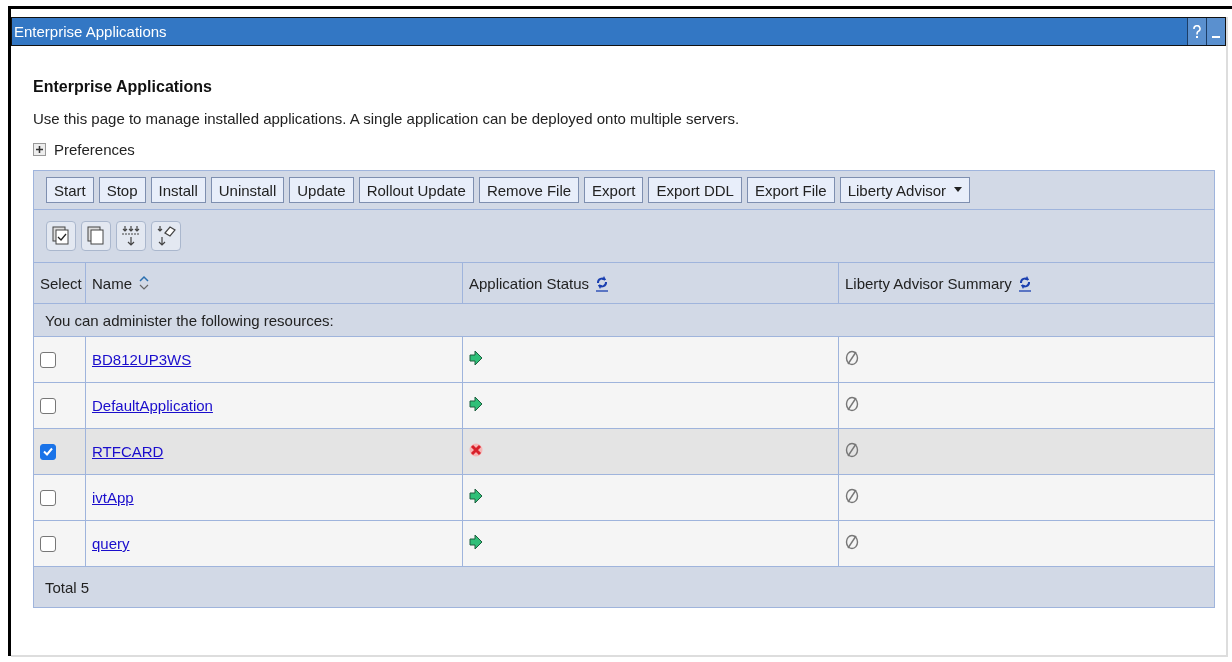 This screenshot has height=662, width=1232. Describe the element at coordinates (790, 190) in the screenshot. I see `toolbar-button: Export File` at that location.